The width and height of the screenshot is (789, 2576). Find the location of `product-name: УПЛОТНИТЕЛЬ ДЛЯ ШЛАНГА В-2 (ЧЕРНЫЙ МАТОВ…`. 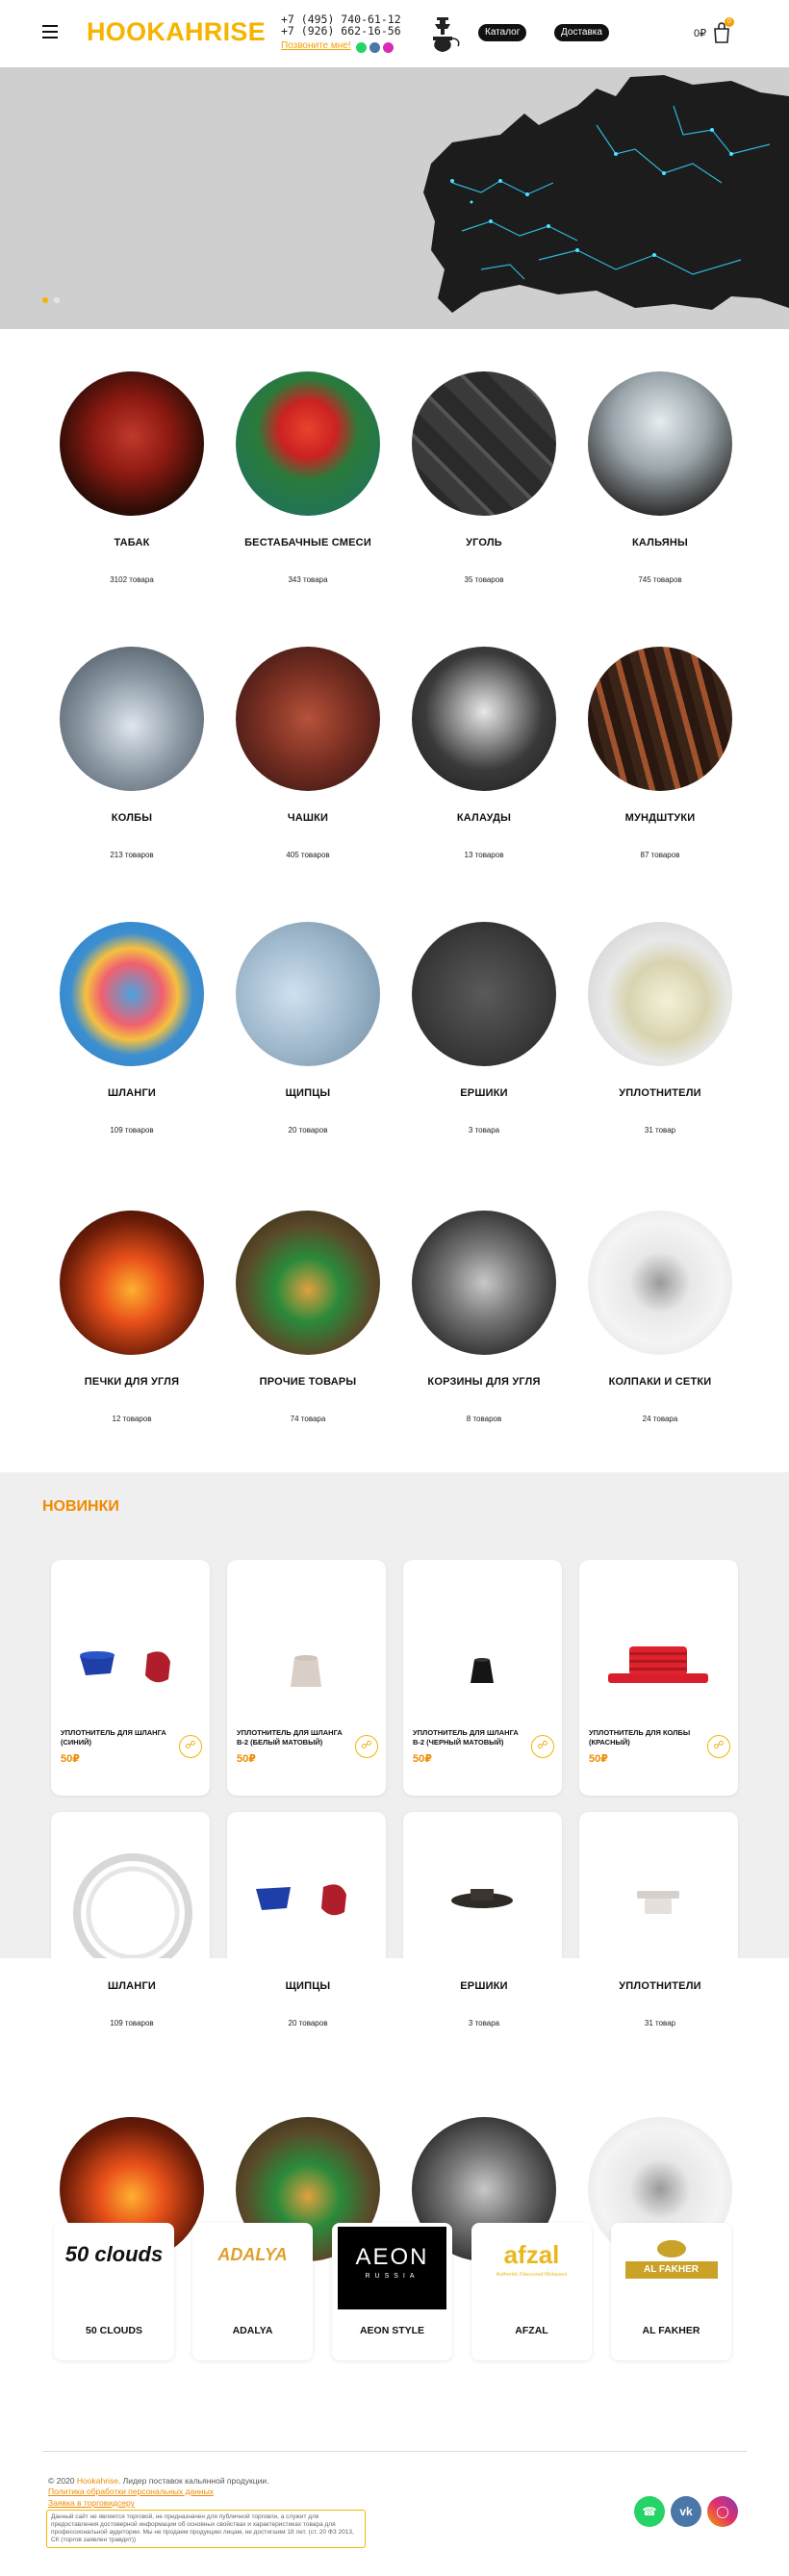

product-name: УПЛОТНИТЕЛЬ ДЛЯ ШЛАНГА В-2 (ЧЕРНЫЙ МАТОВ… is located at coordinates (470, 1737).